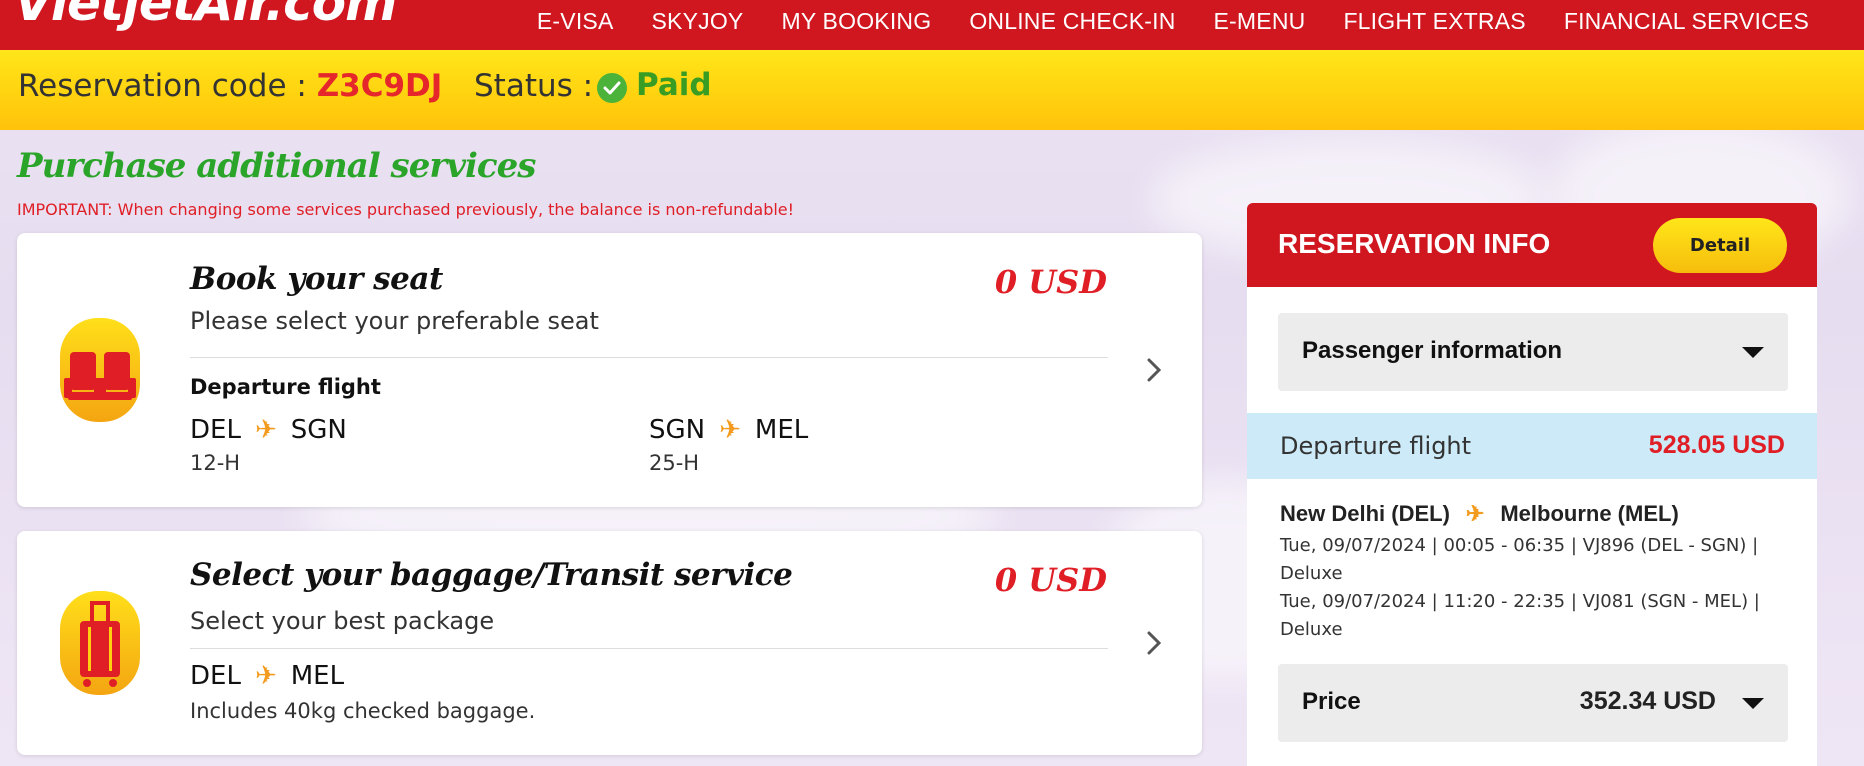  I want to click on baggage-route: DEL ✈ MEL, so click(267, 676).